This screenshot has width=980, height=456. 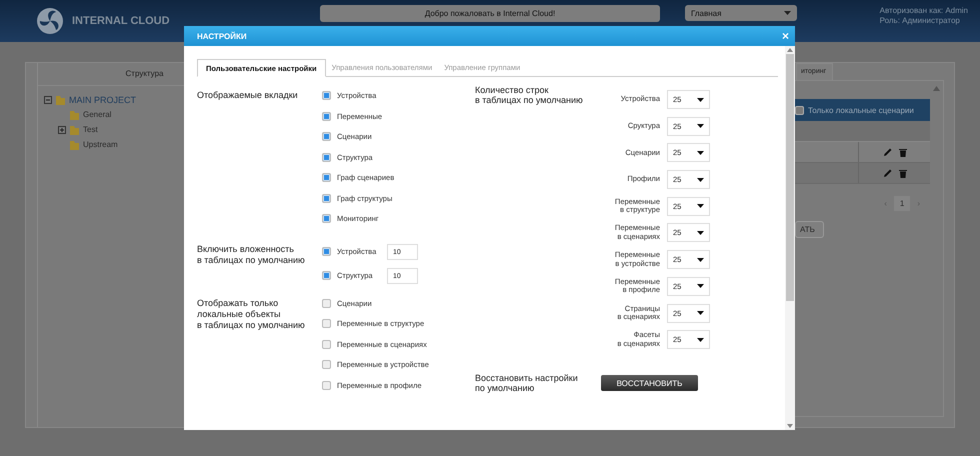 What do you see at coordinates (790, 238) in the screenshot?
I see `scrollbar` at bounding box center [790, 238].